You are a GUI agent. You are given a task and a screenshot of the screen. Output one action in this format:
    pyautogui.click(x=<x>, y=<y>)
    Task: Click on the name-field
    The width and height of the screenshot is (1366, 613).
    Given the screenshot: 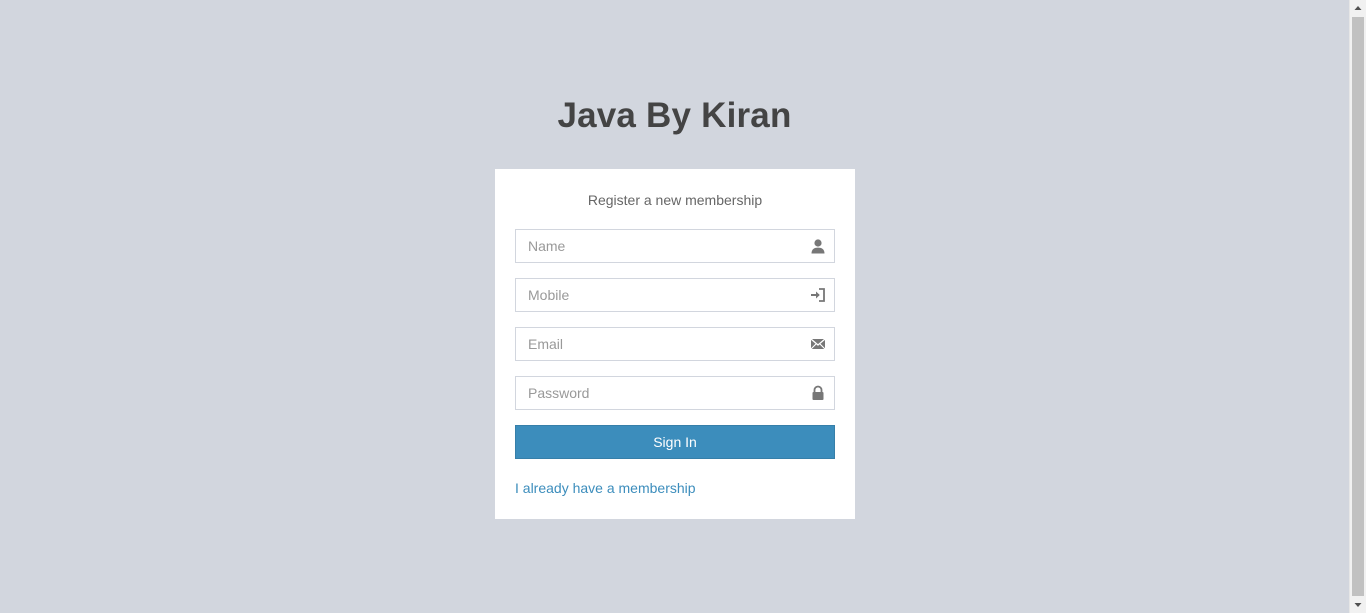 What is the action you would take?
    pyautogui.click(x=675, y=246)
    